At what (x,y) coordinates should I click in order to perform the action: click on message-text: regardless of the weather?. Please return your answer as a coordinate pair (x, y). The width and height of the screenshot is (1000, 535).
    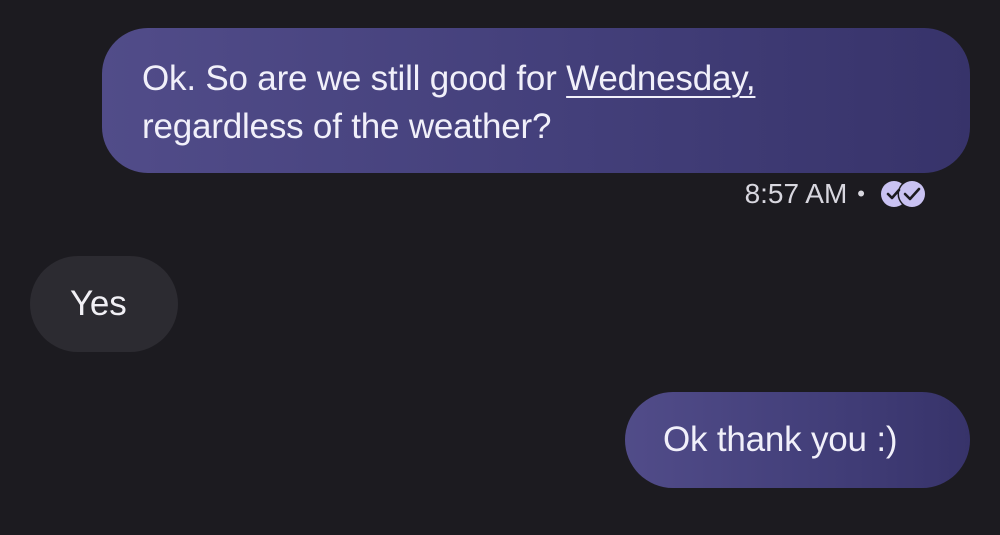
    Looking at the image, I should click on (347, 126).